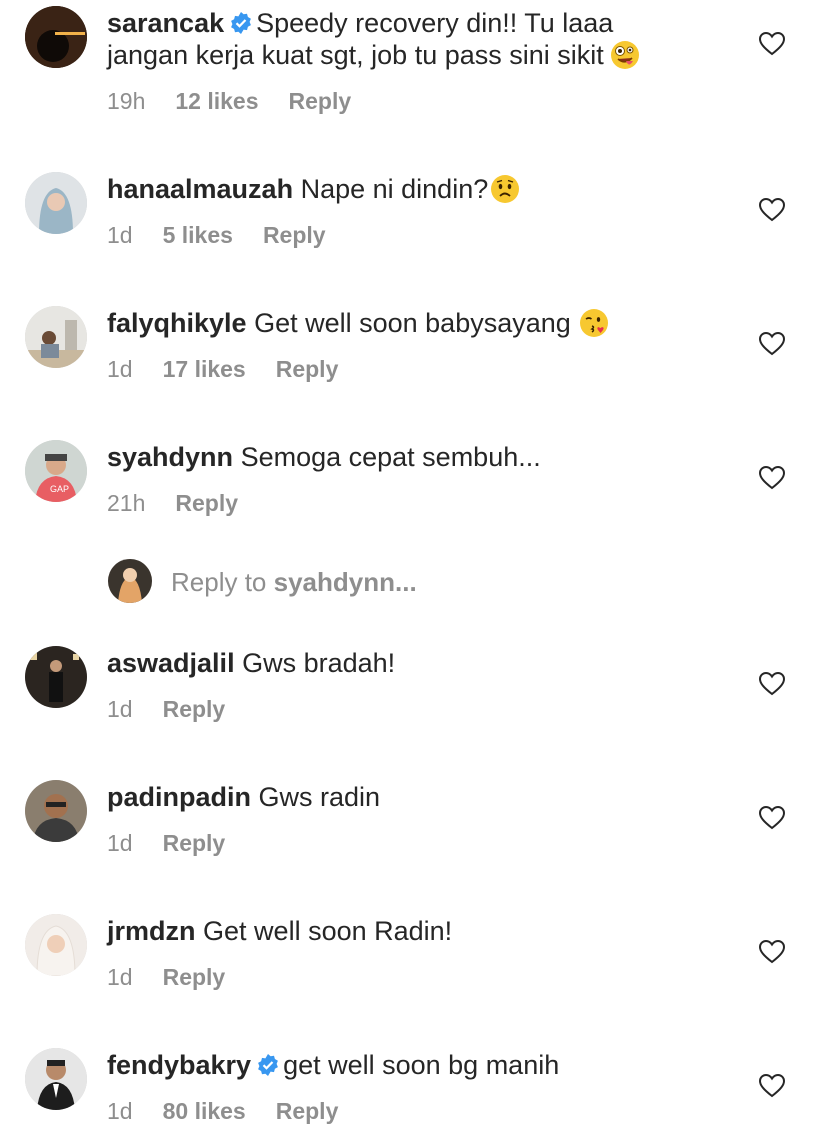 This screenshot has height=1146, width=828. I want to click on worried-face-icon, so click(505, 189).